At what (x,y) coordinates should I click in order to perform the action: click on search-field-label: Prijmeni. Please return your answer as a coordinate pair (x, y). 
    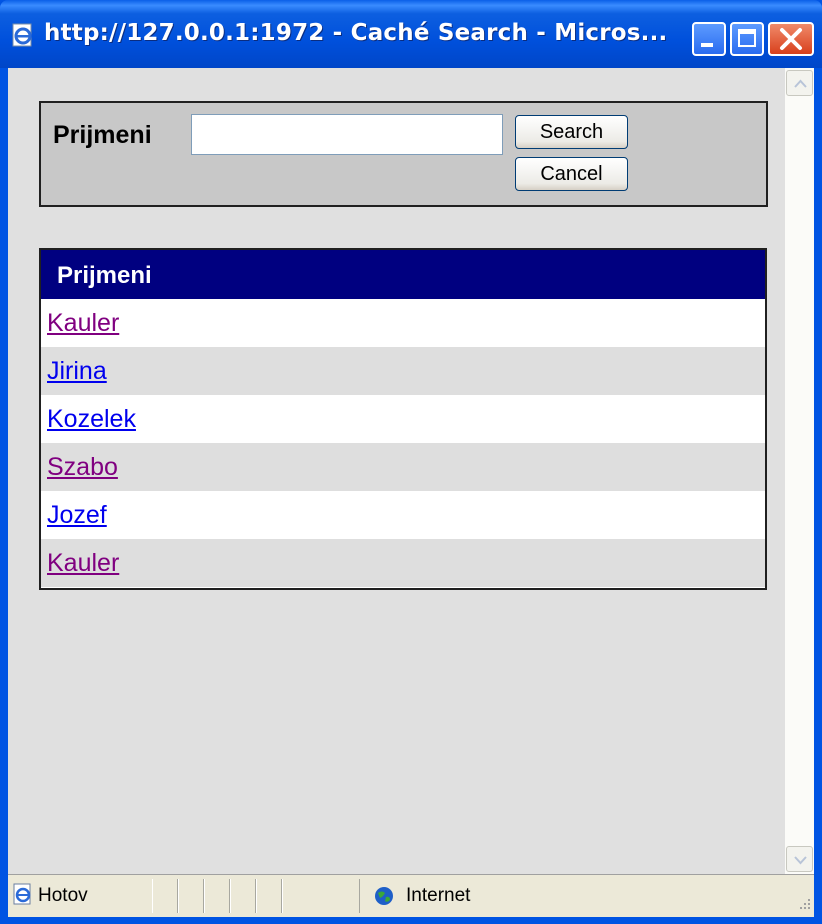
    Looking at the image, I should click on (102, 135).